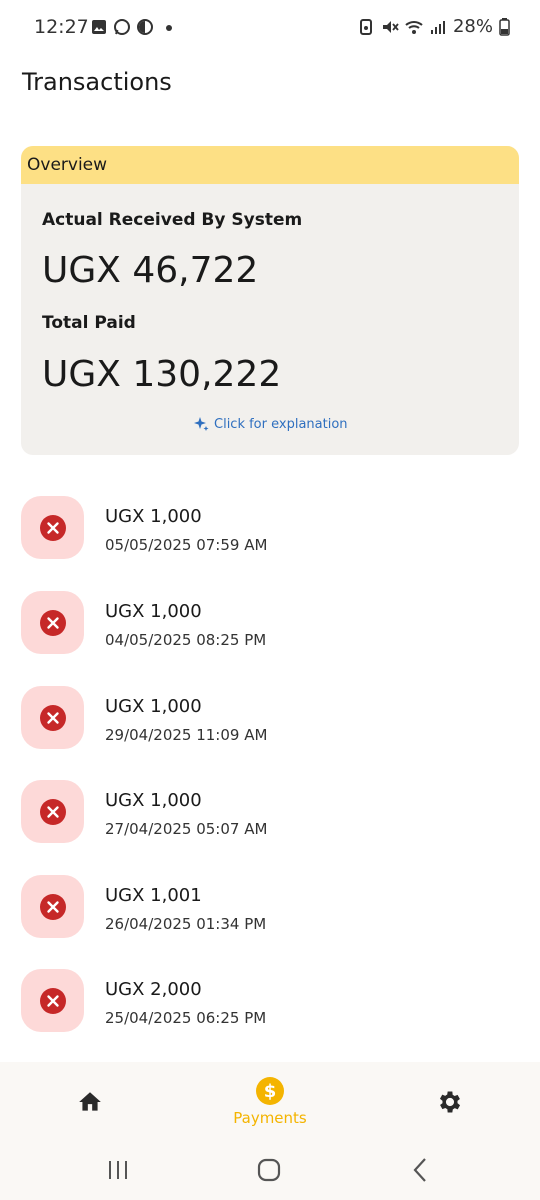  Describe the element at coordinates (89, 323) in the screenshot. I see `total-paid-label: Total Paid` at that location.